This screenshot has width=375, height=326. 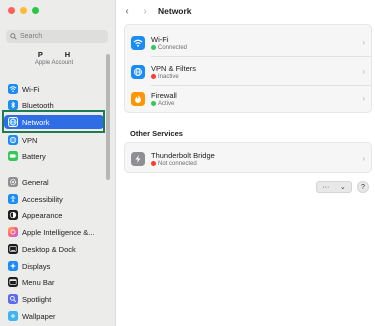 I want to click on status-text: Connected, so click(x=173, y=47).